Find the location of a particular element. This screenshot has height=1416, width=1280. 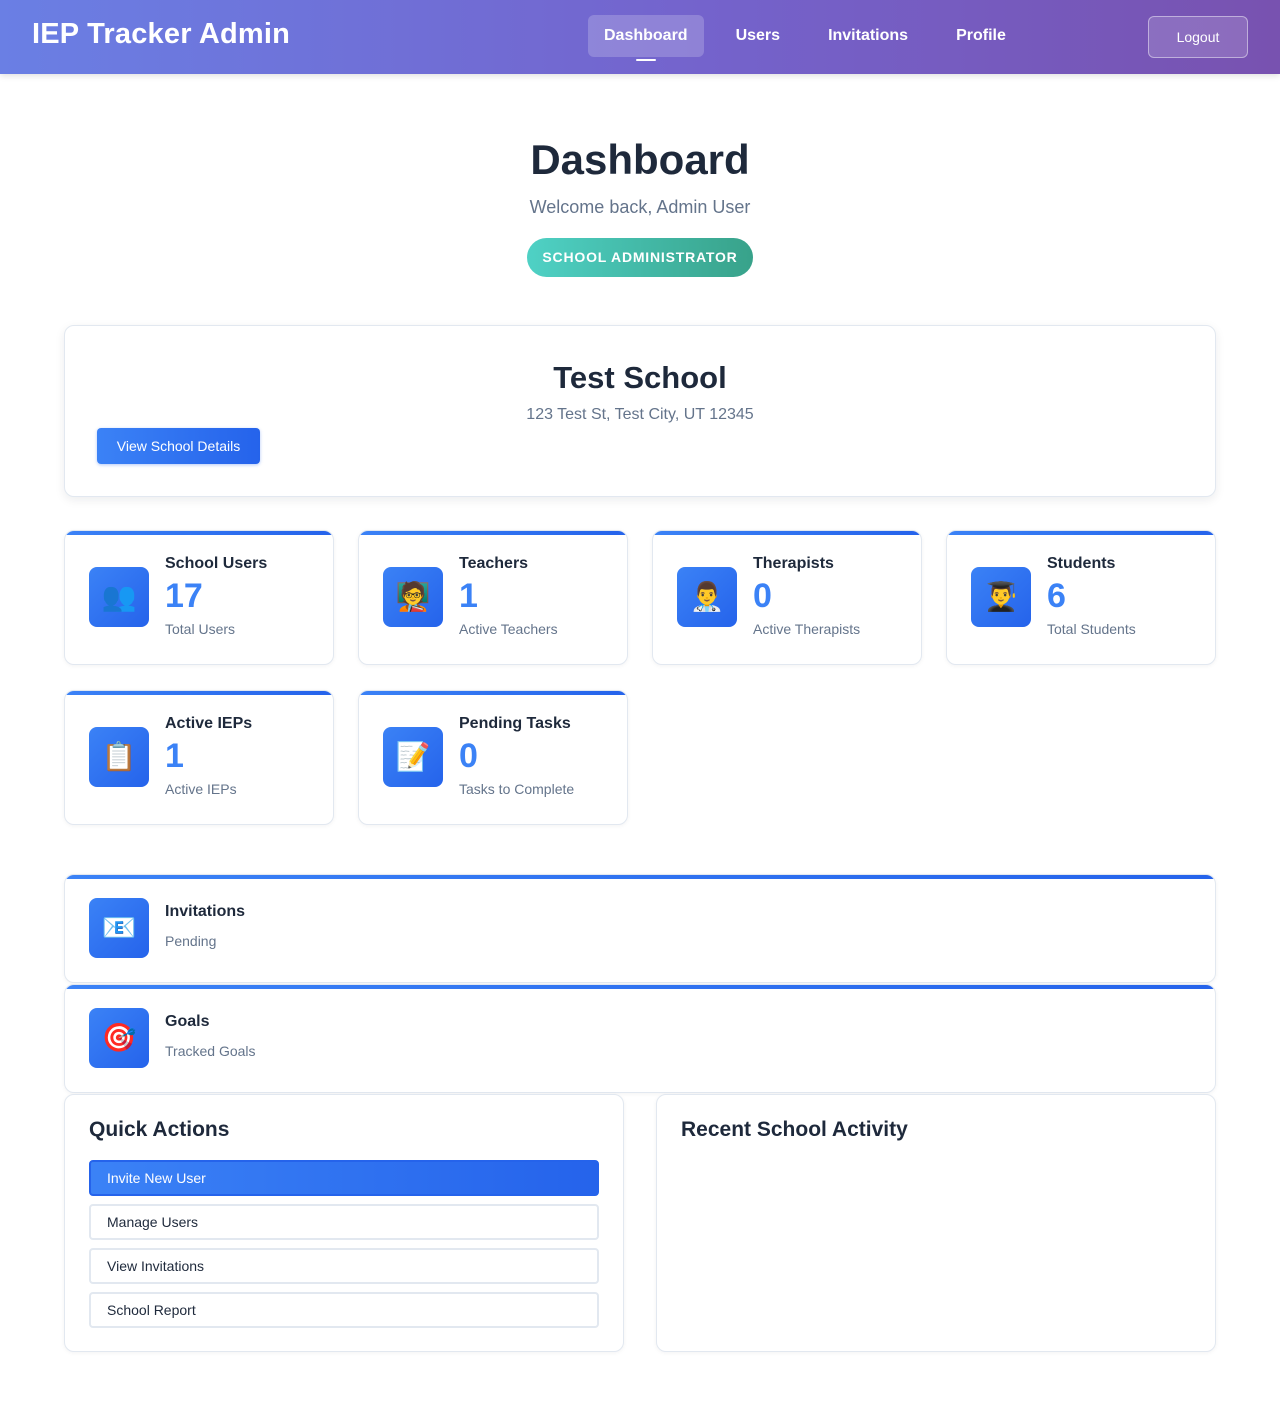

clipboard-icon: 📋 is located at coordinates (119, 757).